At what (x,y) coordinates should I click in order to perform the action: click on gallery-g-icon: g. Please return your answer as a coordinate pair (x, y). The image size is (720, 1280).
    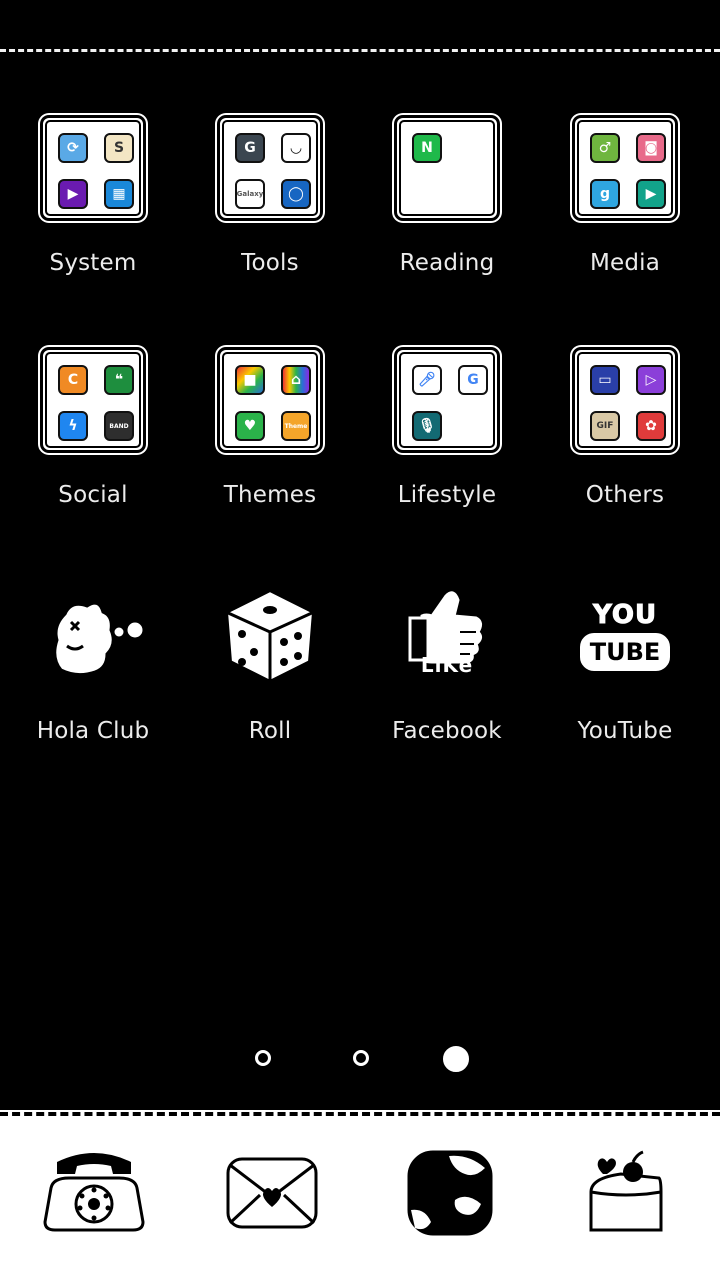
    Looking at the image, I should click on (605, 194).